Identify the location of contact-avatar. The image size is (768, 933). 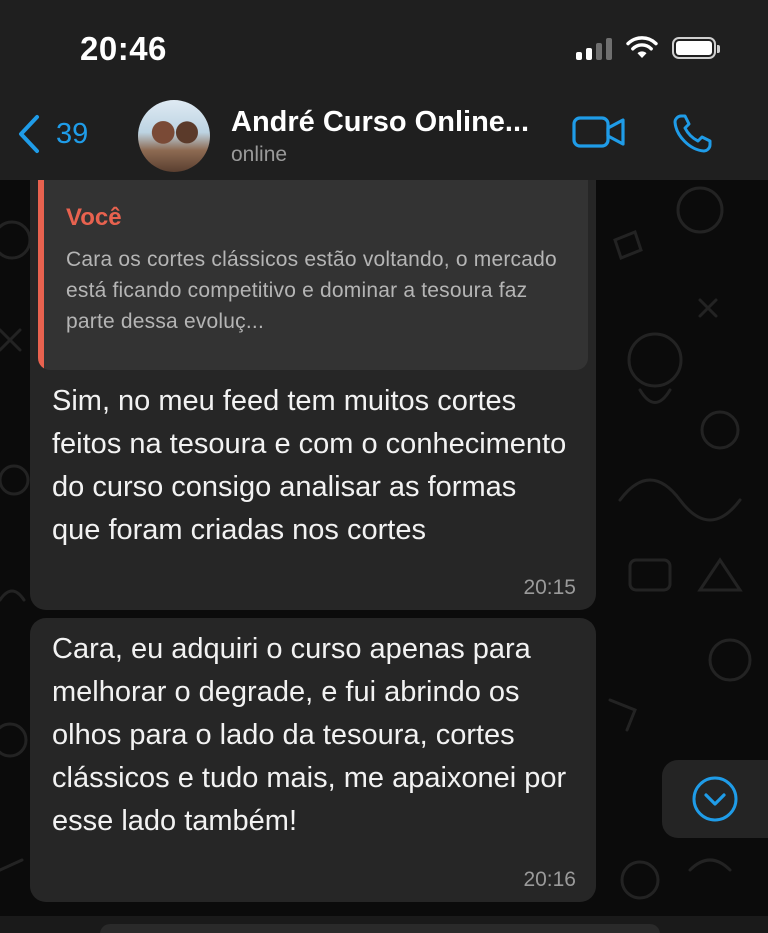
(174, 136).